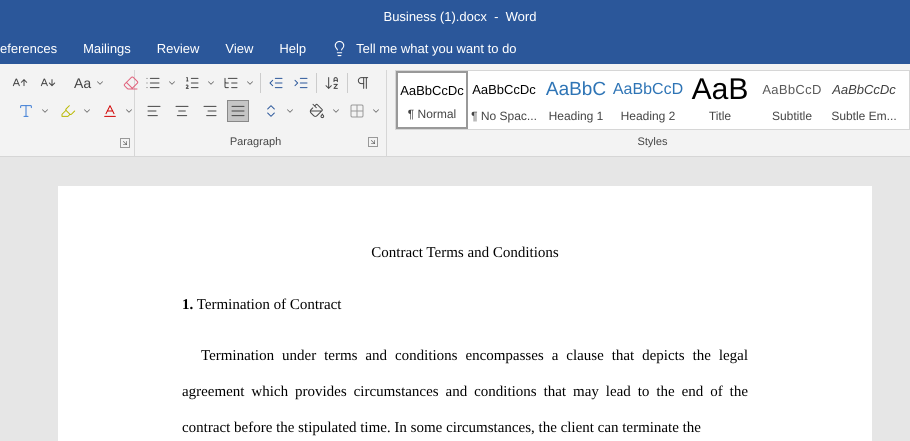 The height and width of the screenshot is (441, 910). What do you see at coordinates (35, 48) in the screenshot?
I see `ribbon-tab: eferences` at bounding box center [35, 48].